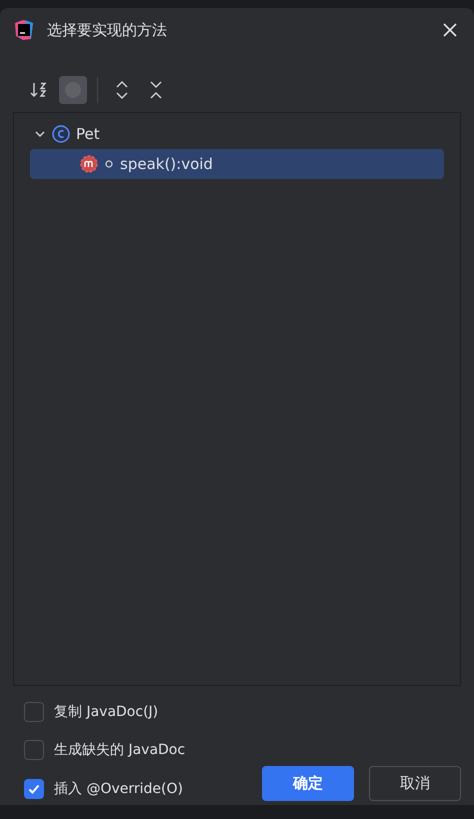 This screenshot has height=819, width=474. What do you see at coordinates (24, 30) in the screenshot?
I see `app-logo-icon` at bounding box center [24, 30].